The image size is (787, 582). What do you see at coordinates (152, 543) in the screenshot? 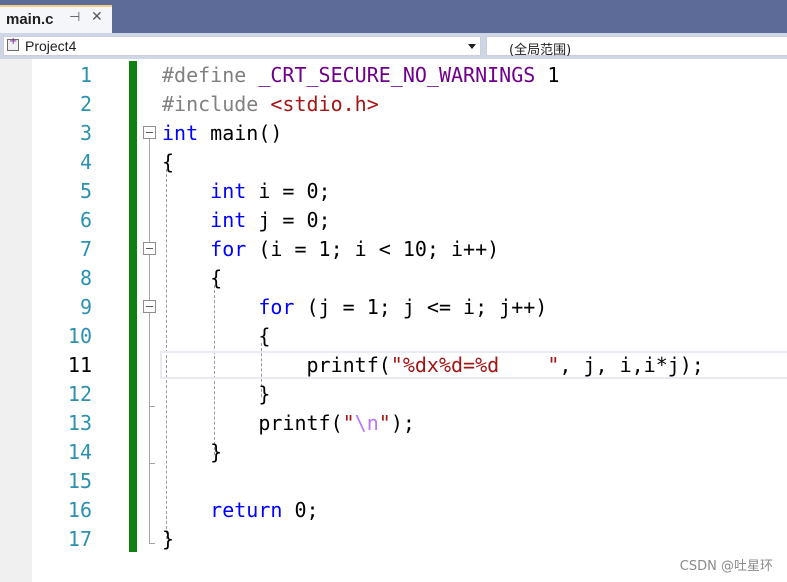
I see `fold-end-main` at bounding box center [152, 543].